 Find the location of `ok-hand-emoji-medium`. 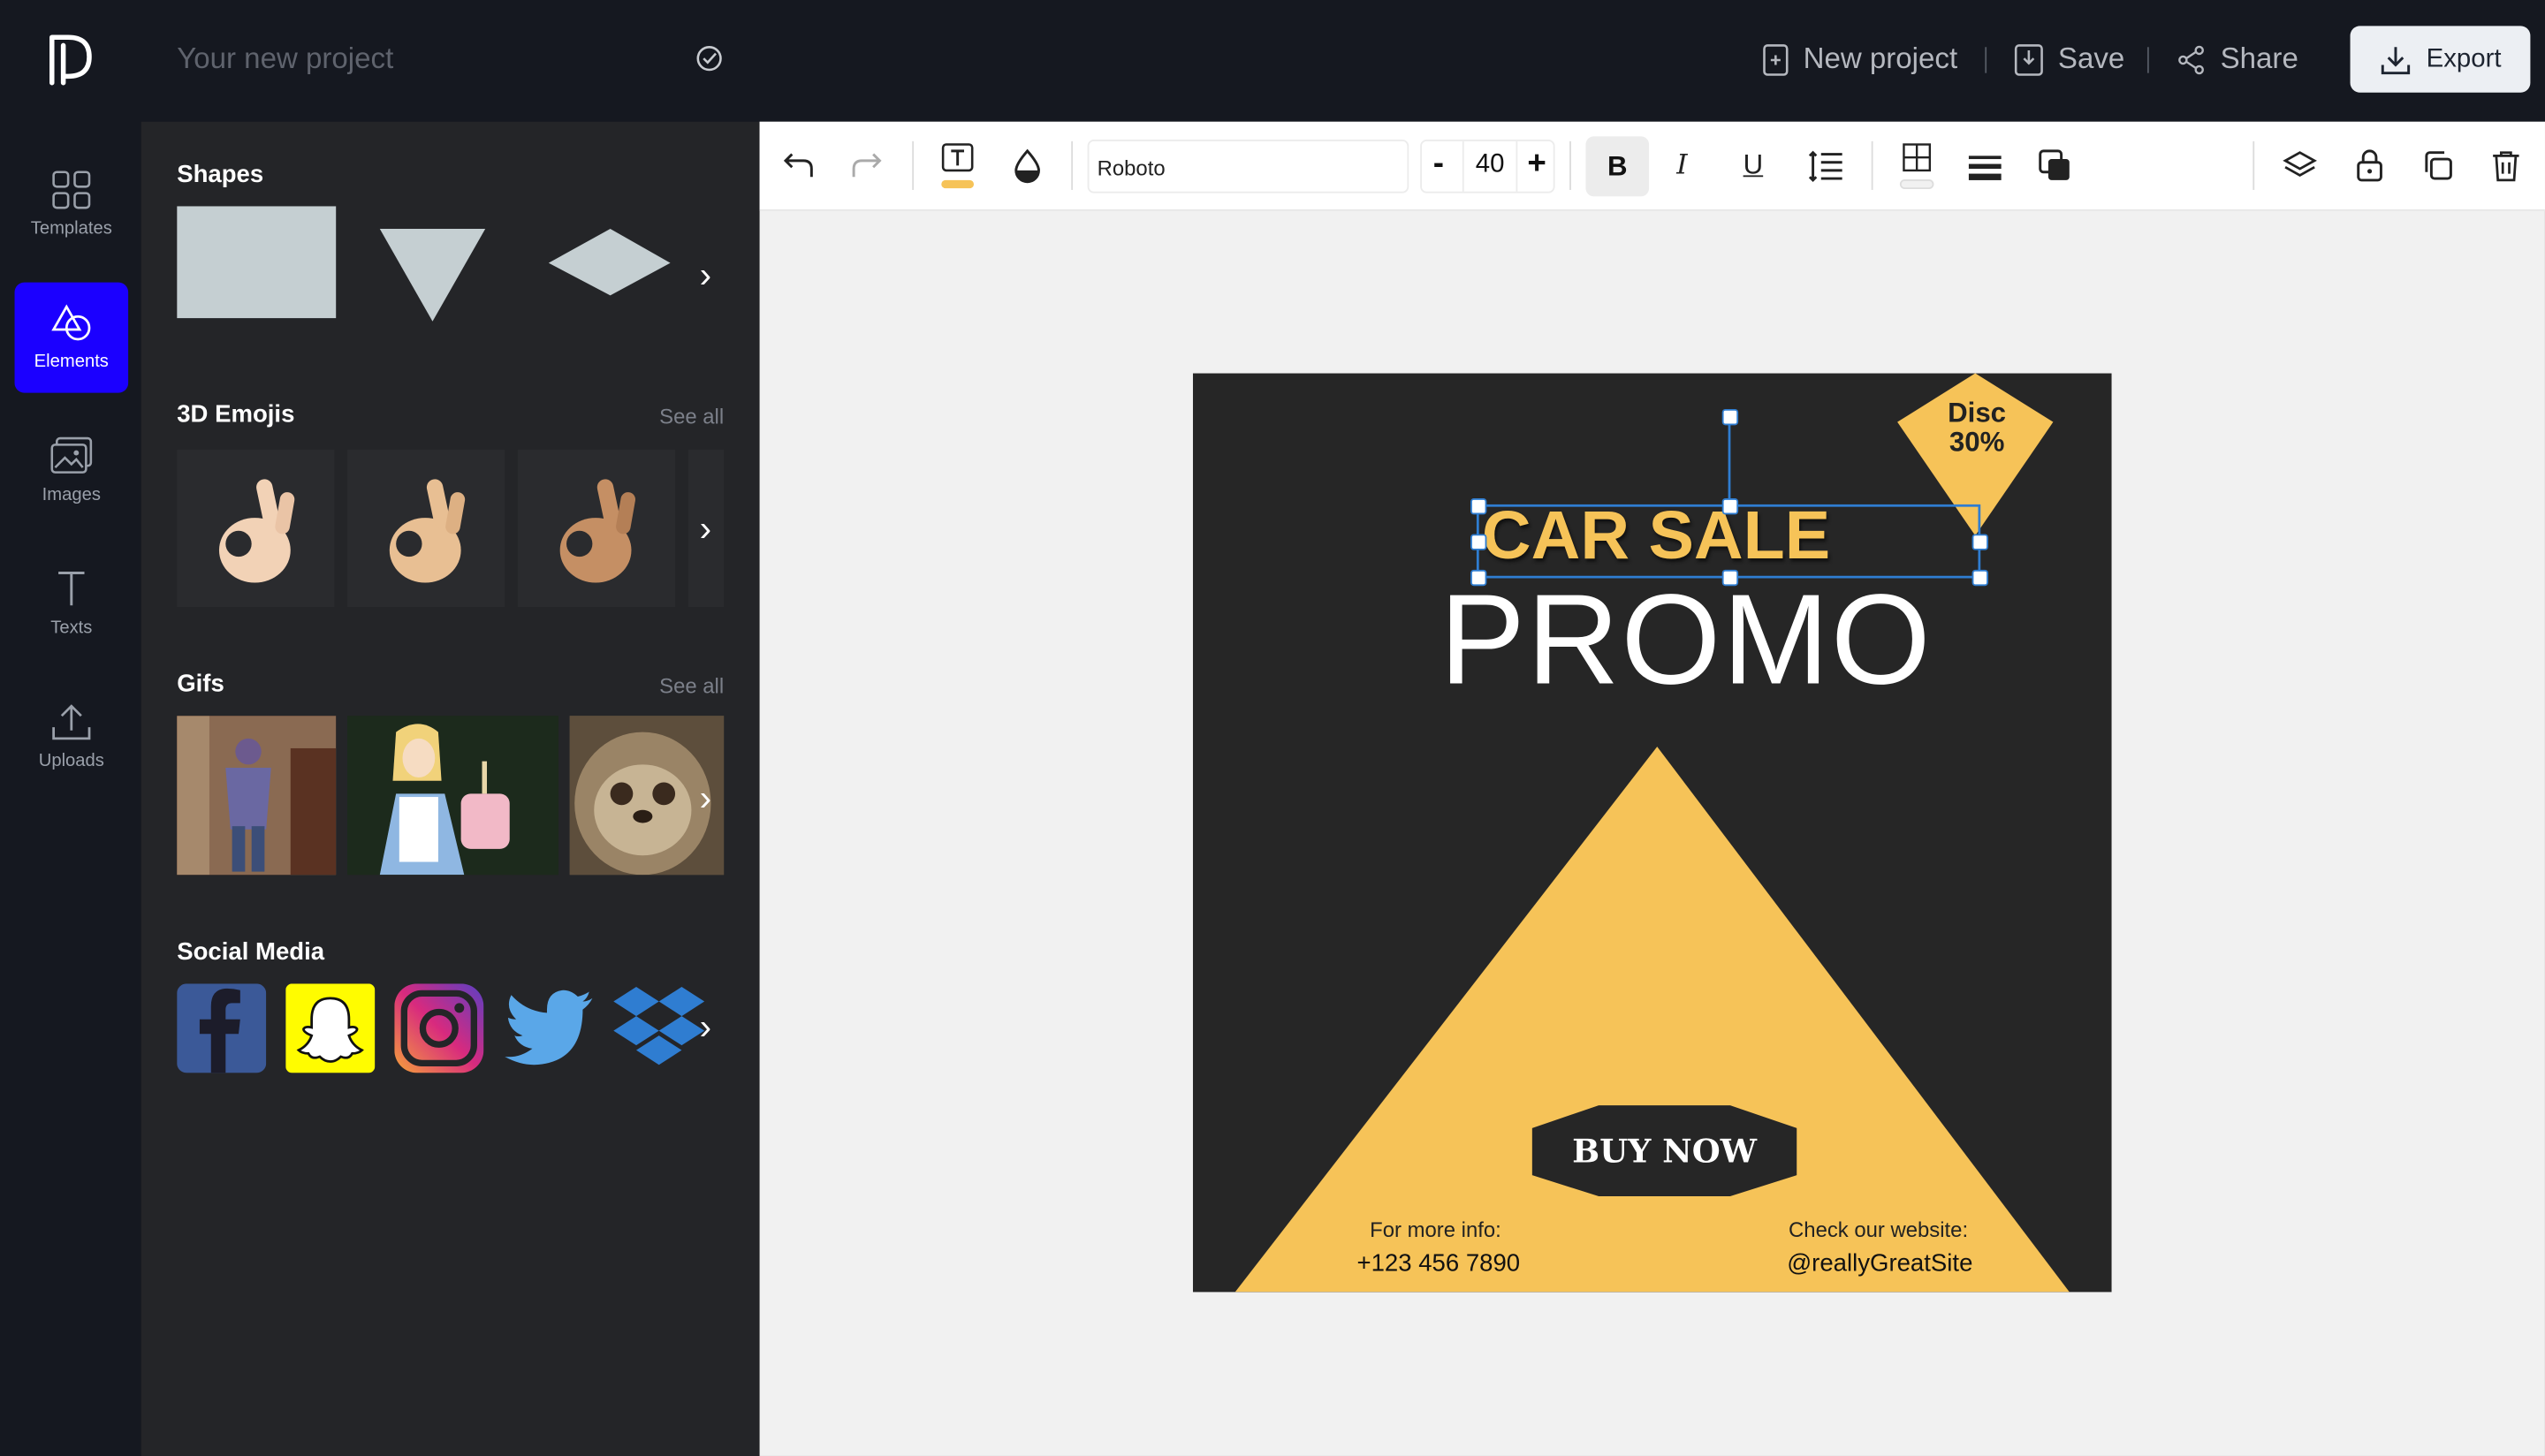

ok-hand-emoji-medium is located at coordinates (596, 529).